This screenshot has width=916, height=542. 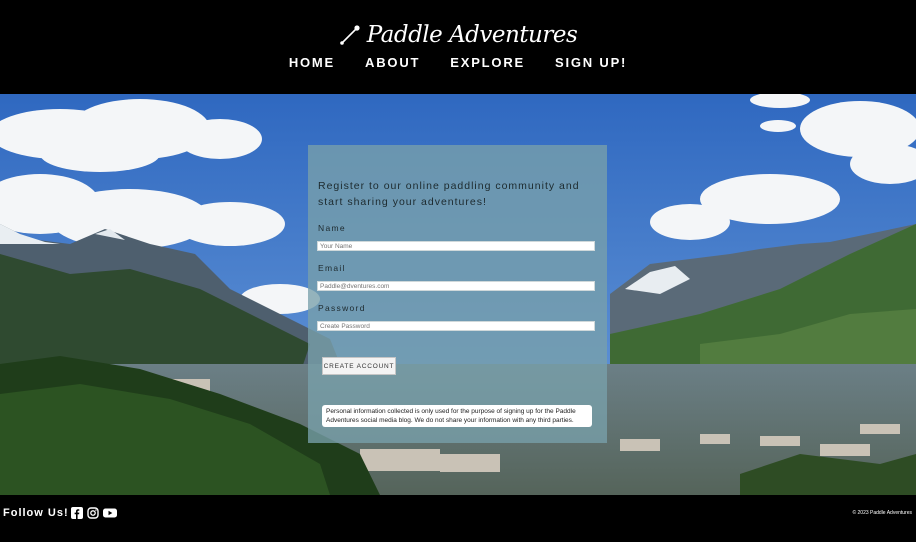 I want to click on email-label: Email, so click(x=332, y=268).